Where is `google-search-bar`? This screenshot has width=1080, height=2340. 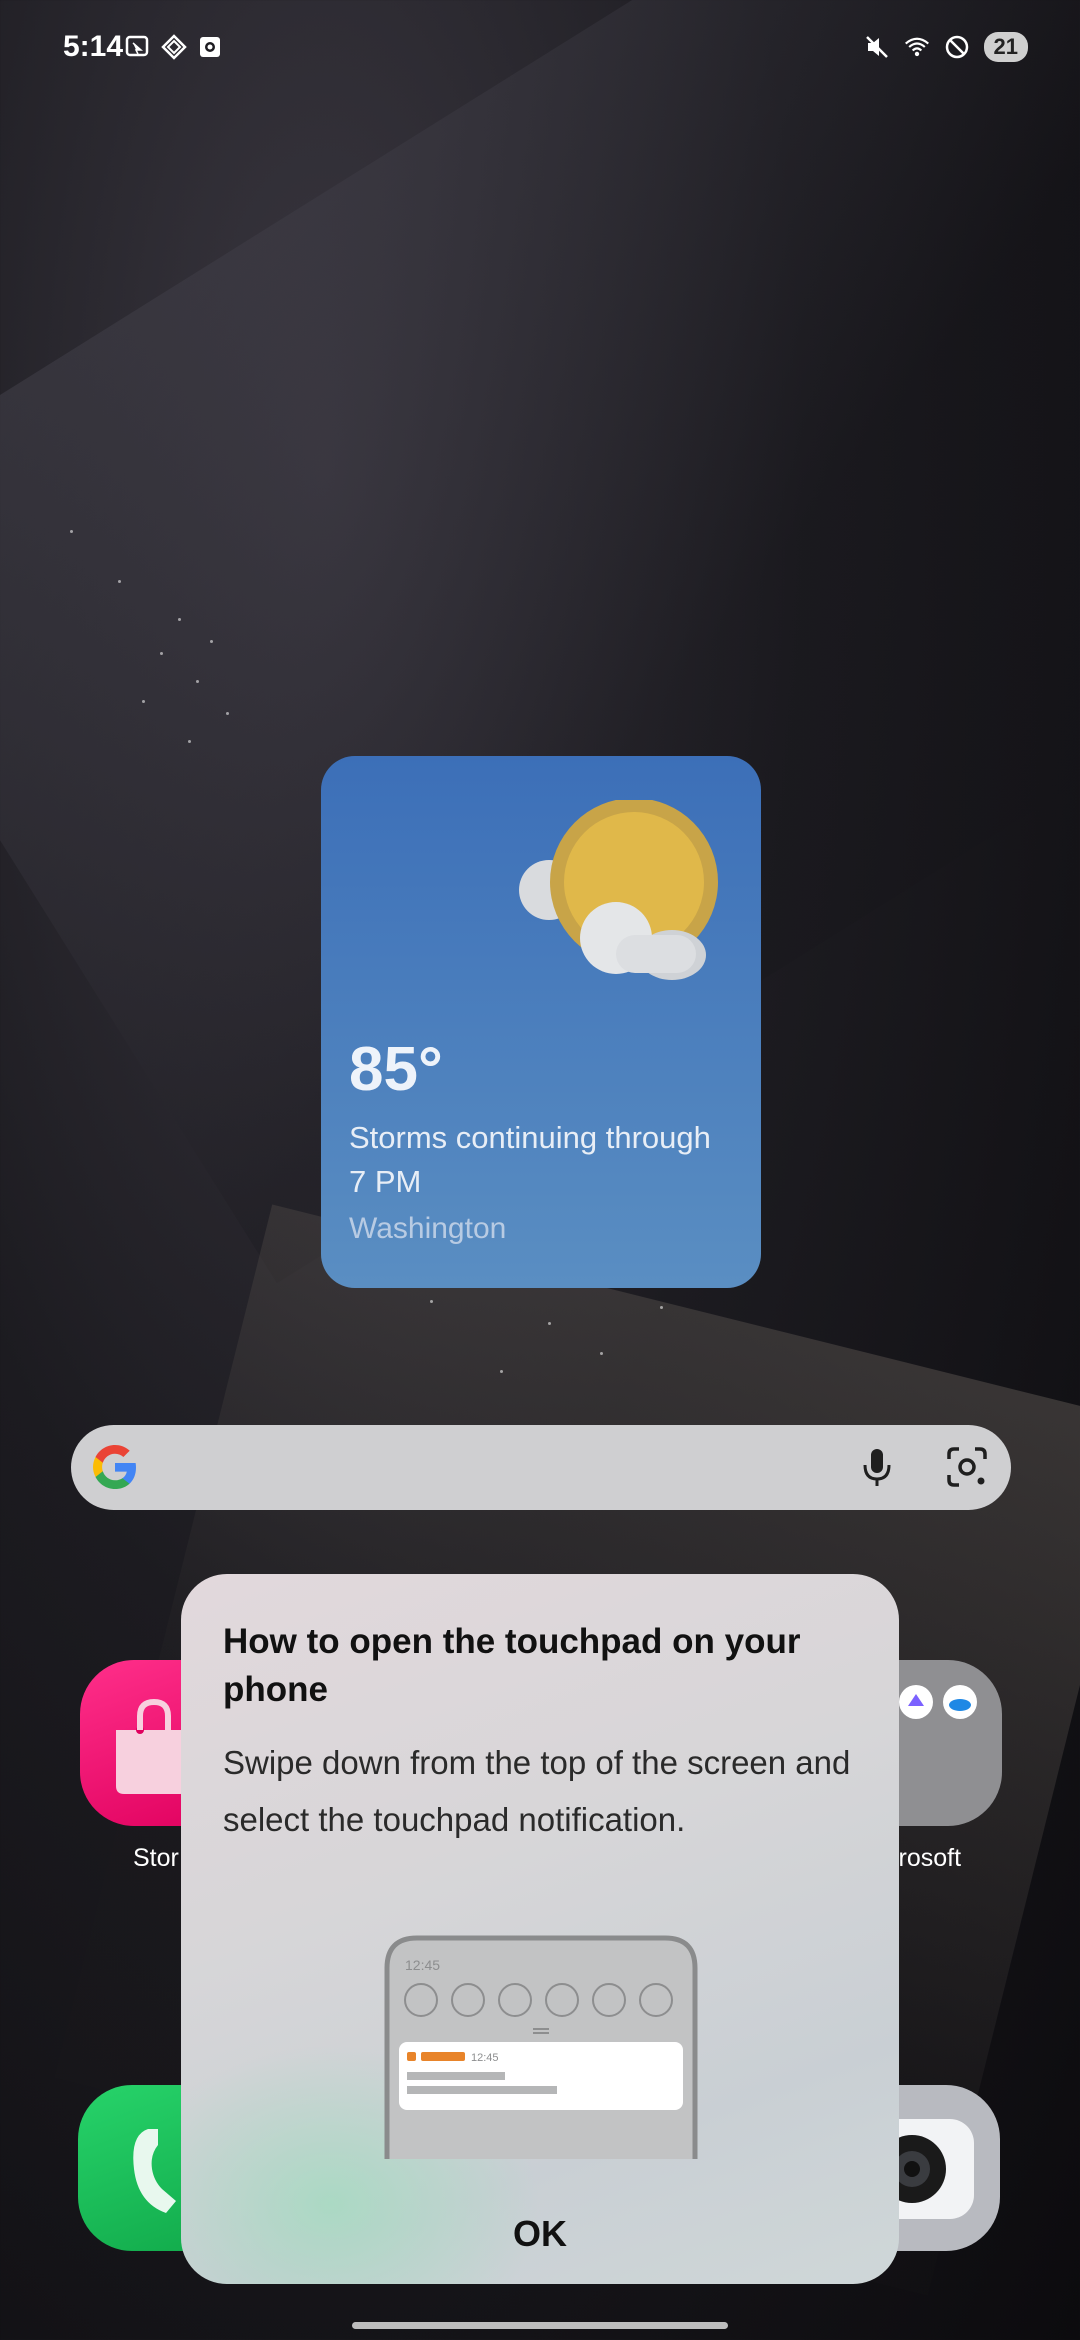 google-search-bar is located at coordinates (541, 1467).